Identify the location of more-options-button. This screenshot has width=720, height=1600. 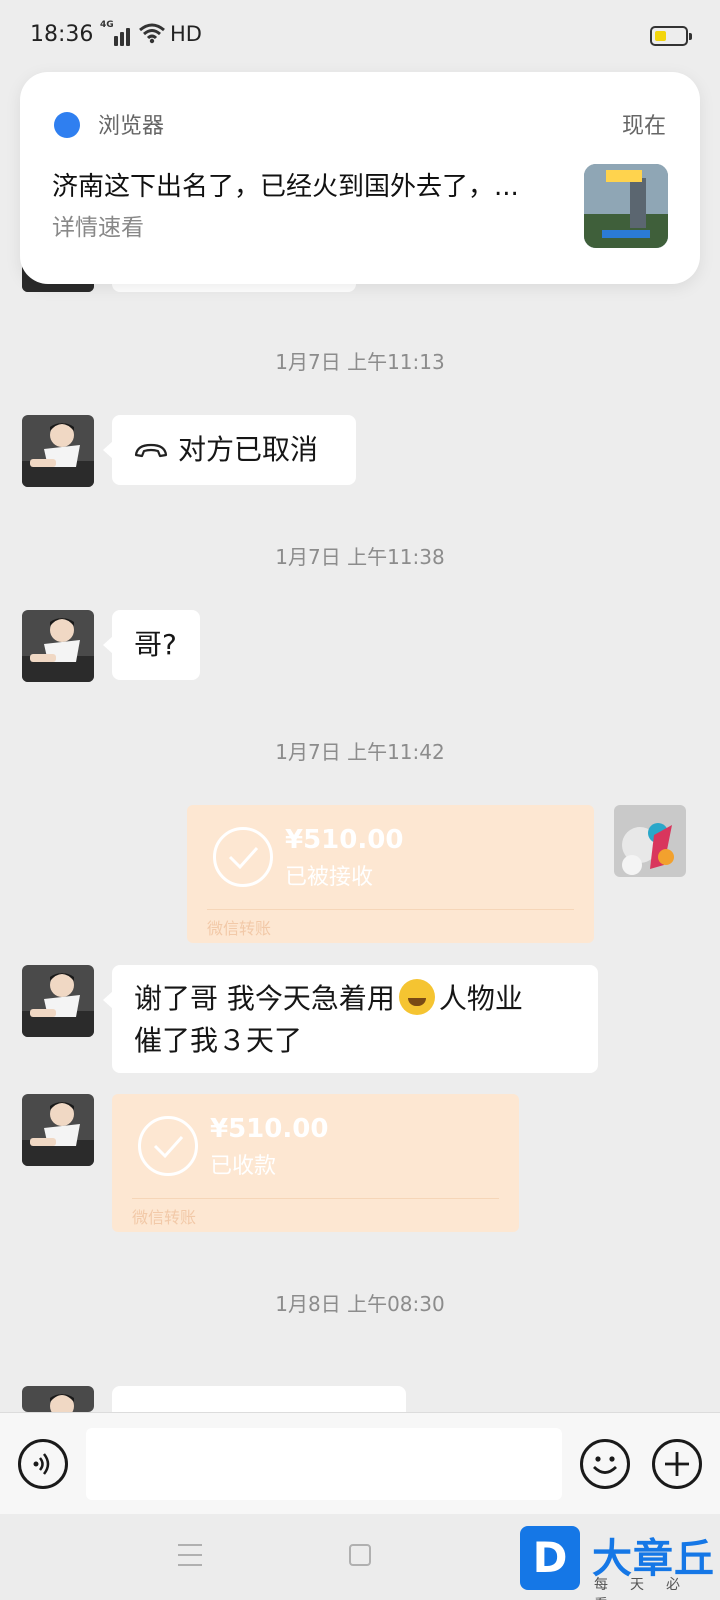
(677, 1464).